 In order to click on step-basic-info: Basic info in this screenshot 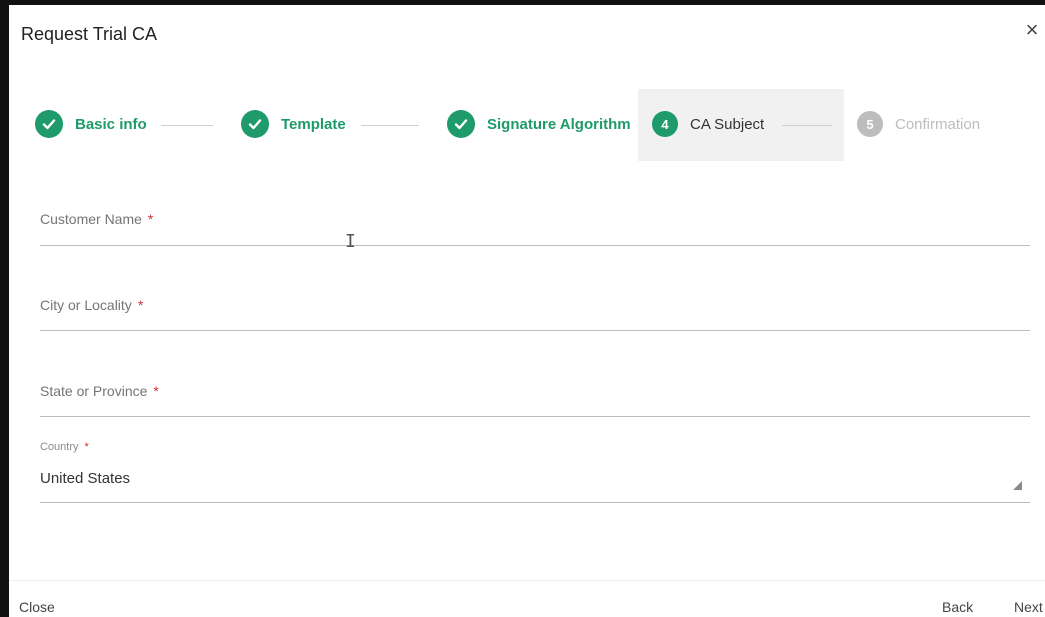, I will do `click(91, 124)`.